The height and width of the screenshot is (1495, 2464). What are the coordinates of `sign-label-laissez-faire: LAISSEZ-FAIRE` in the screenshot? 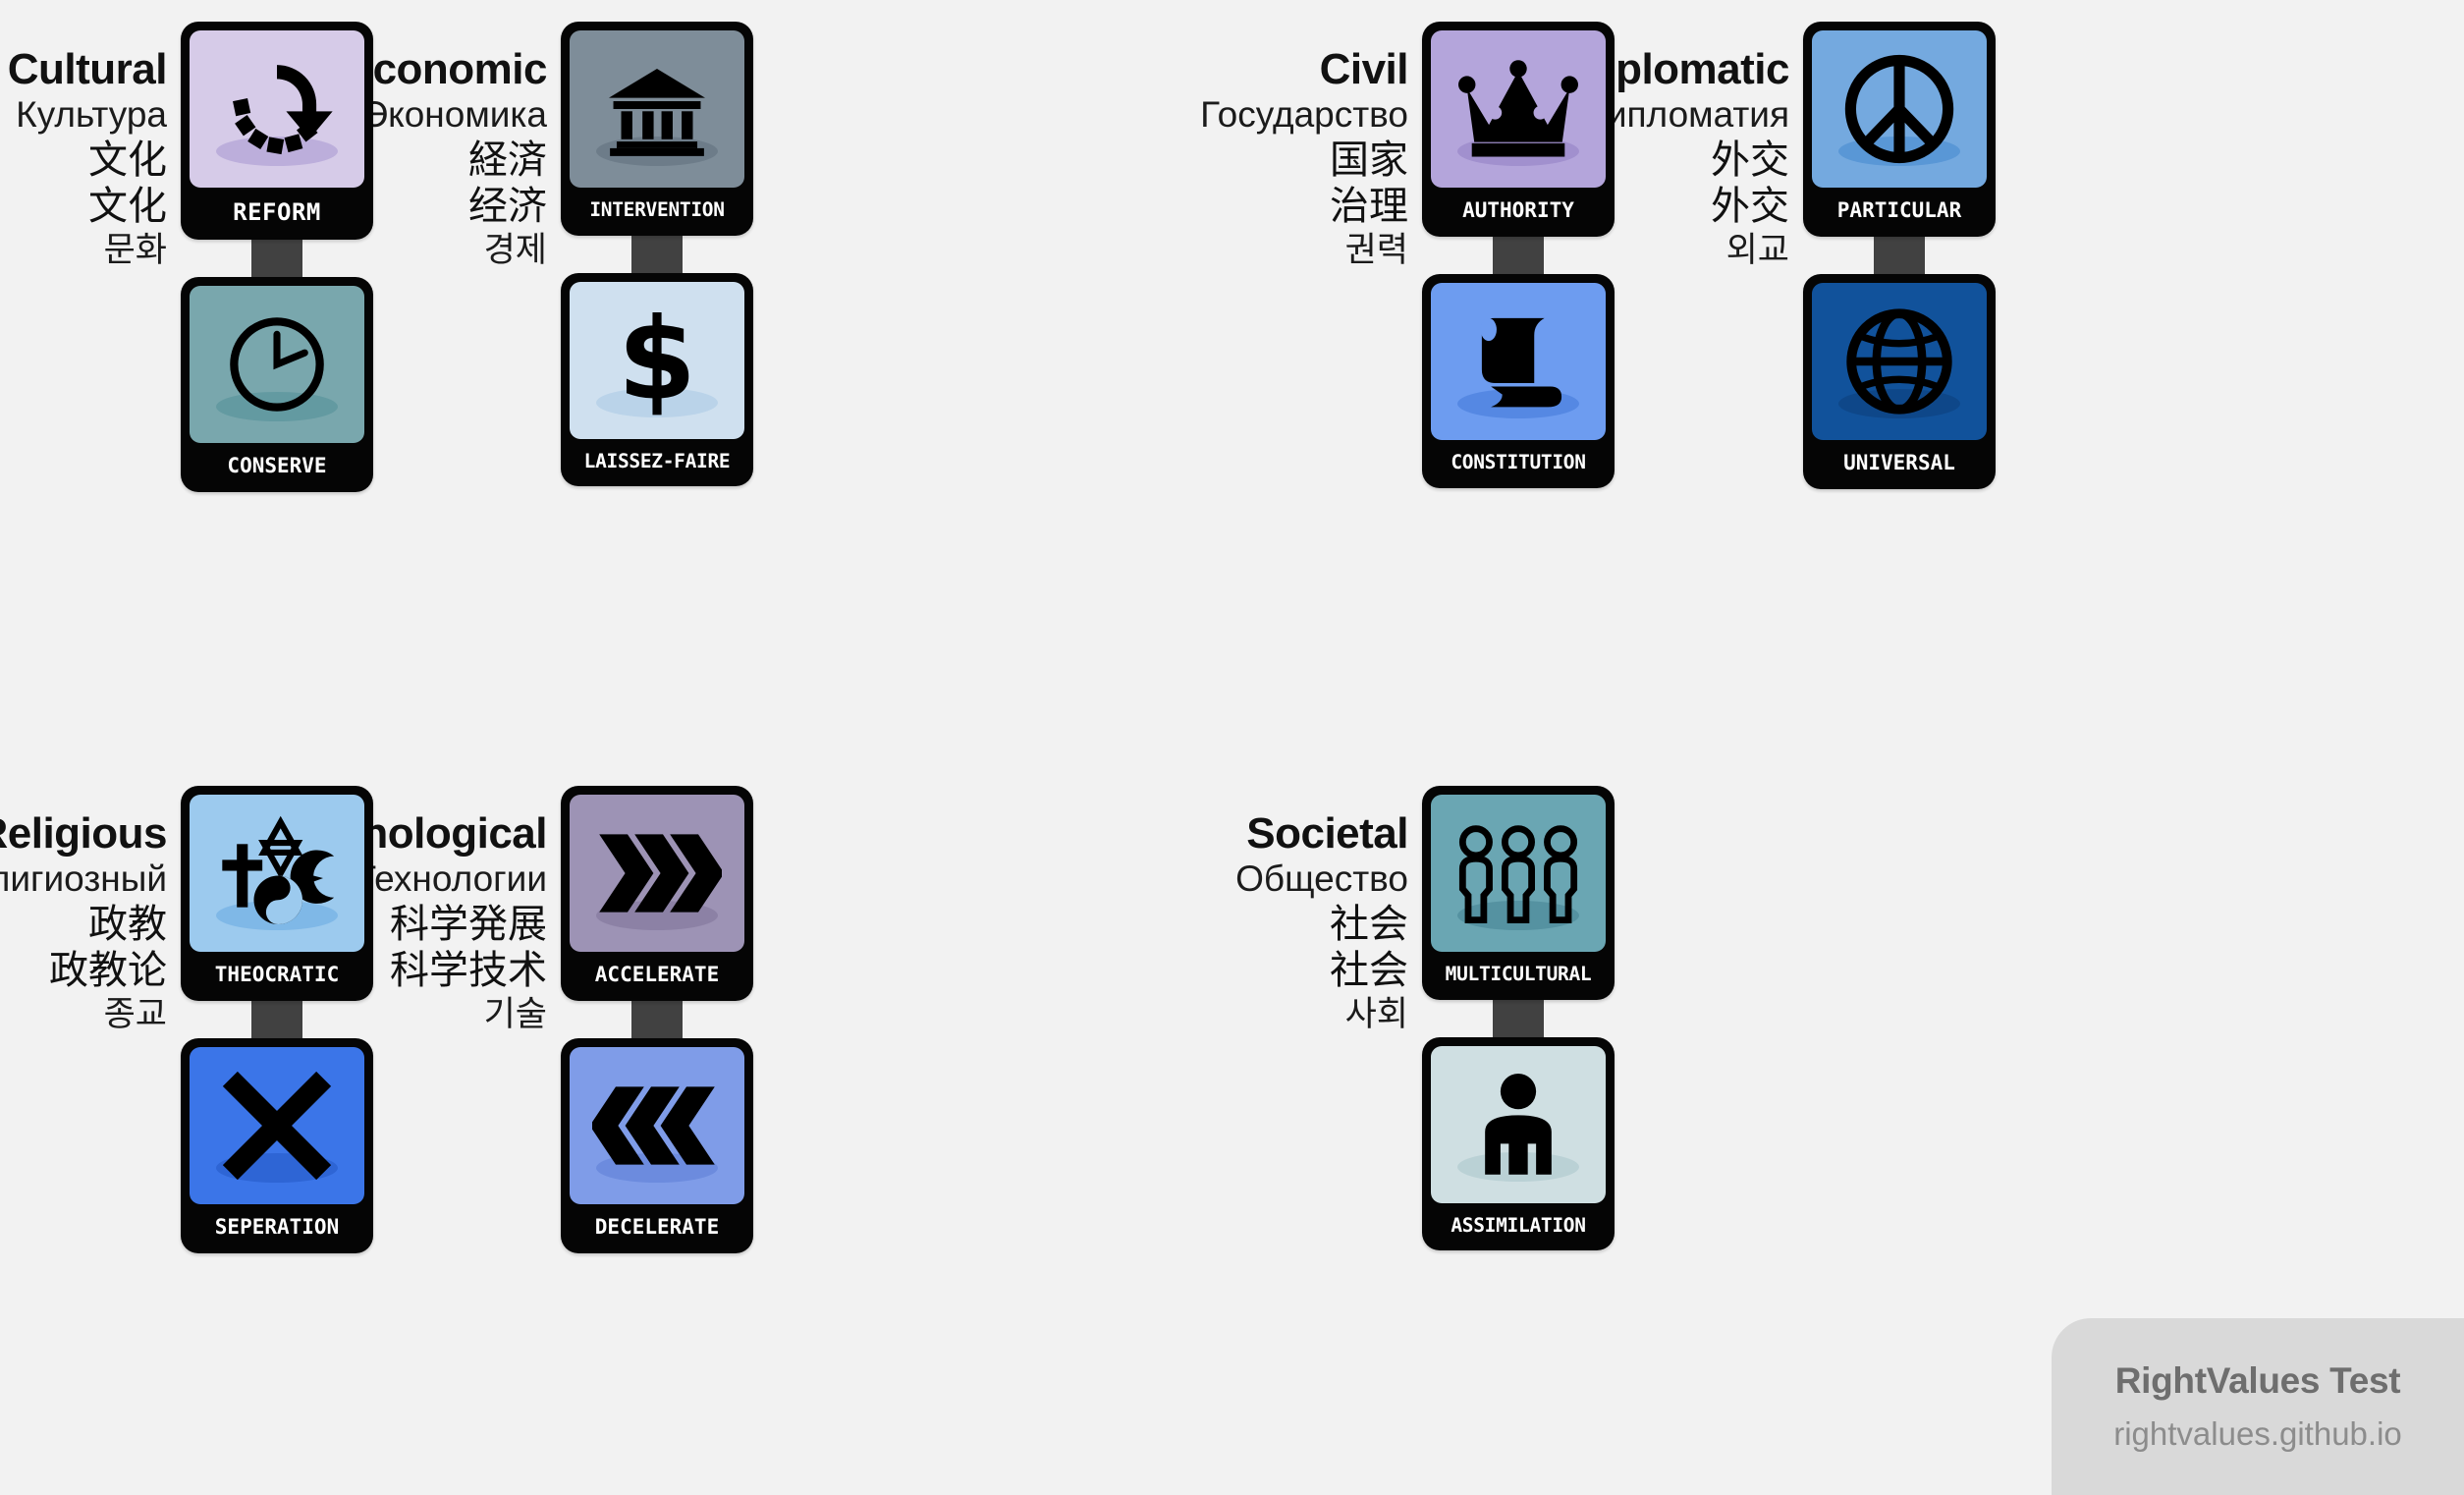 It's located at (657, 460).